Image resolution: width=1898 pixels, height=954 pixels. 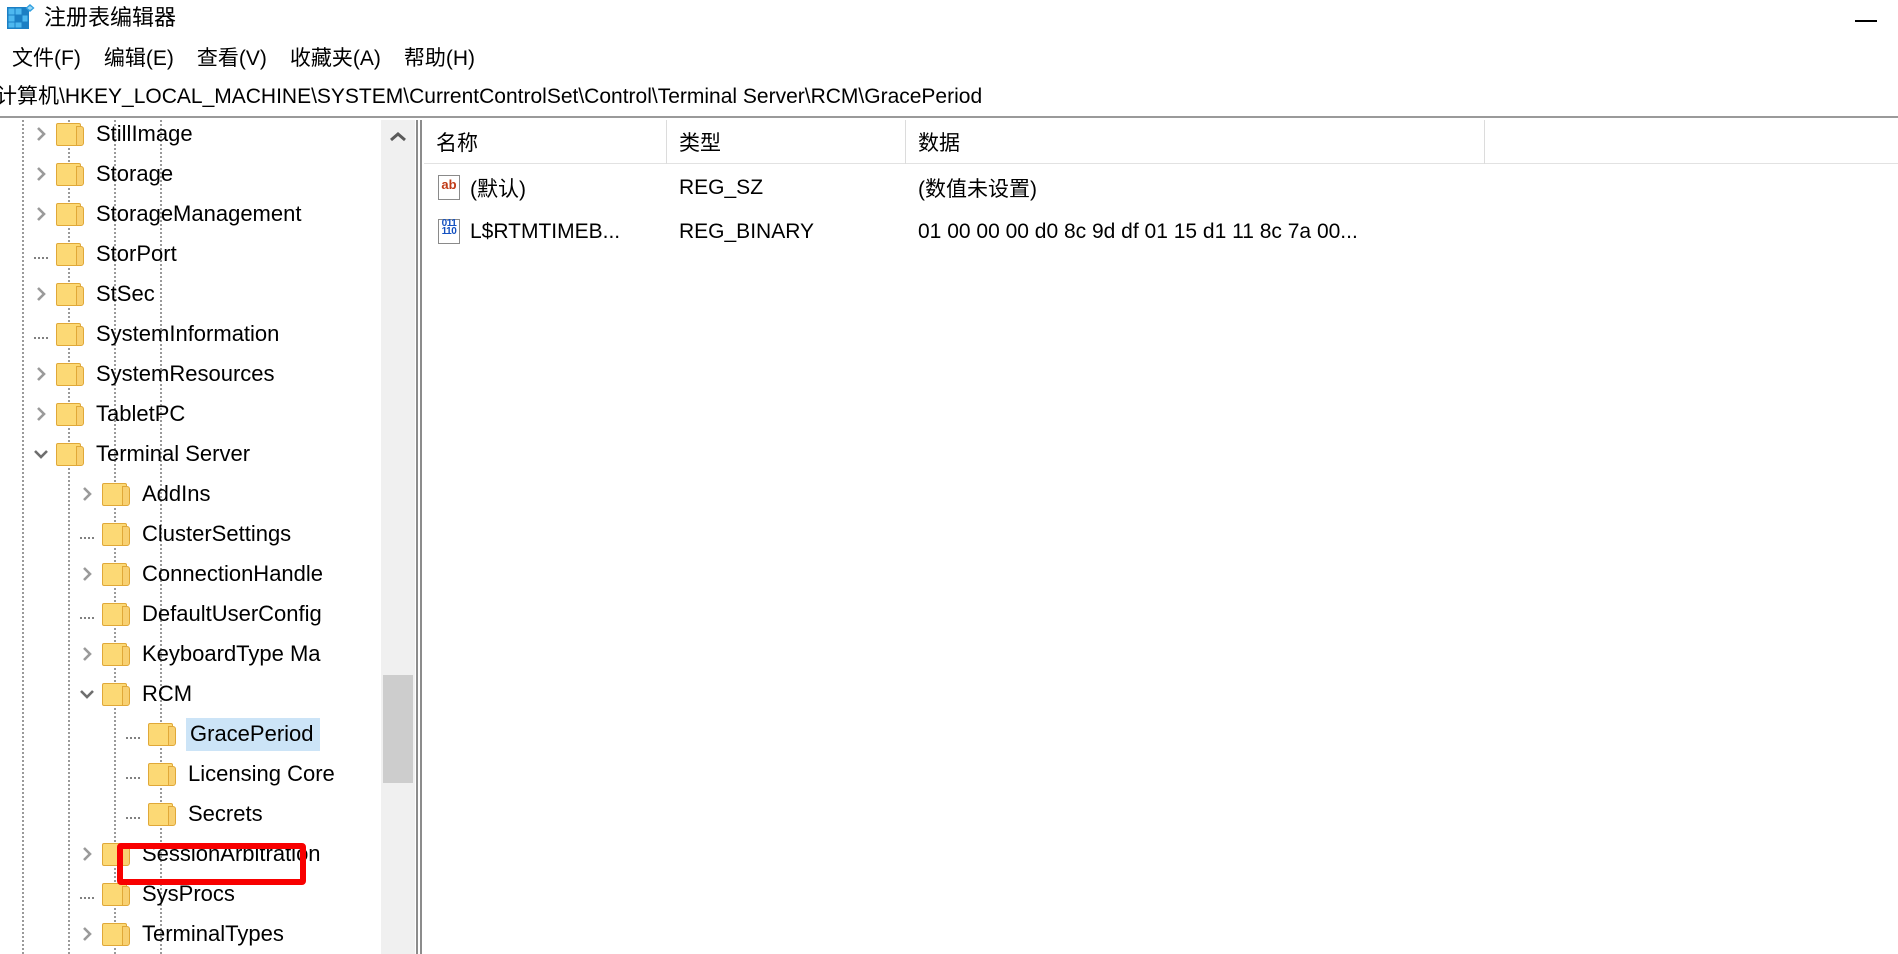 I want to click on tree-item-label: StorageManagement, so click(x=199, y=213).